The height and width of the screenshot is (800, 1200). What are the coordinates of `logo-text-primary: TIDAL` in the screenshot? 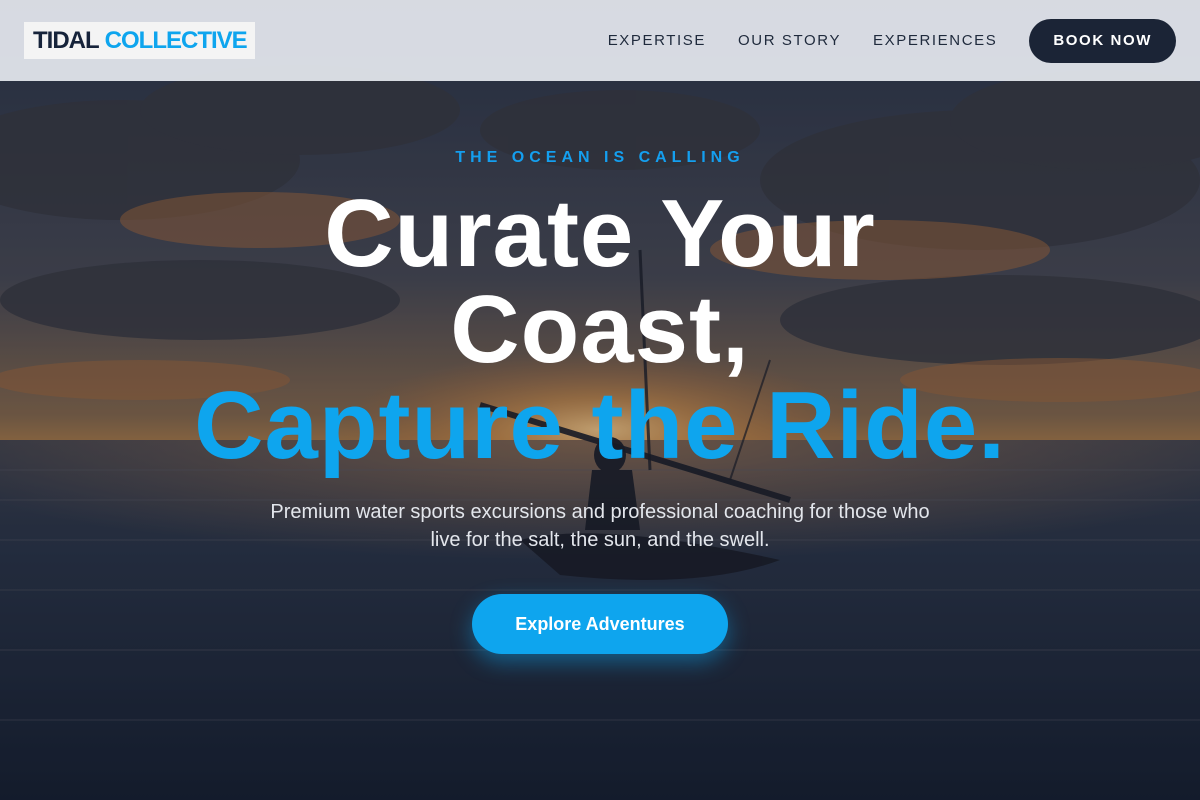 It's located at (66, 40).